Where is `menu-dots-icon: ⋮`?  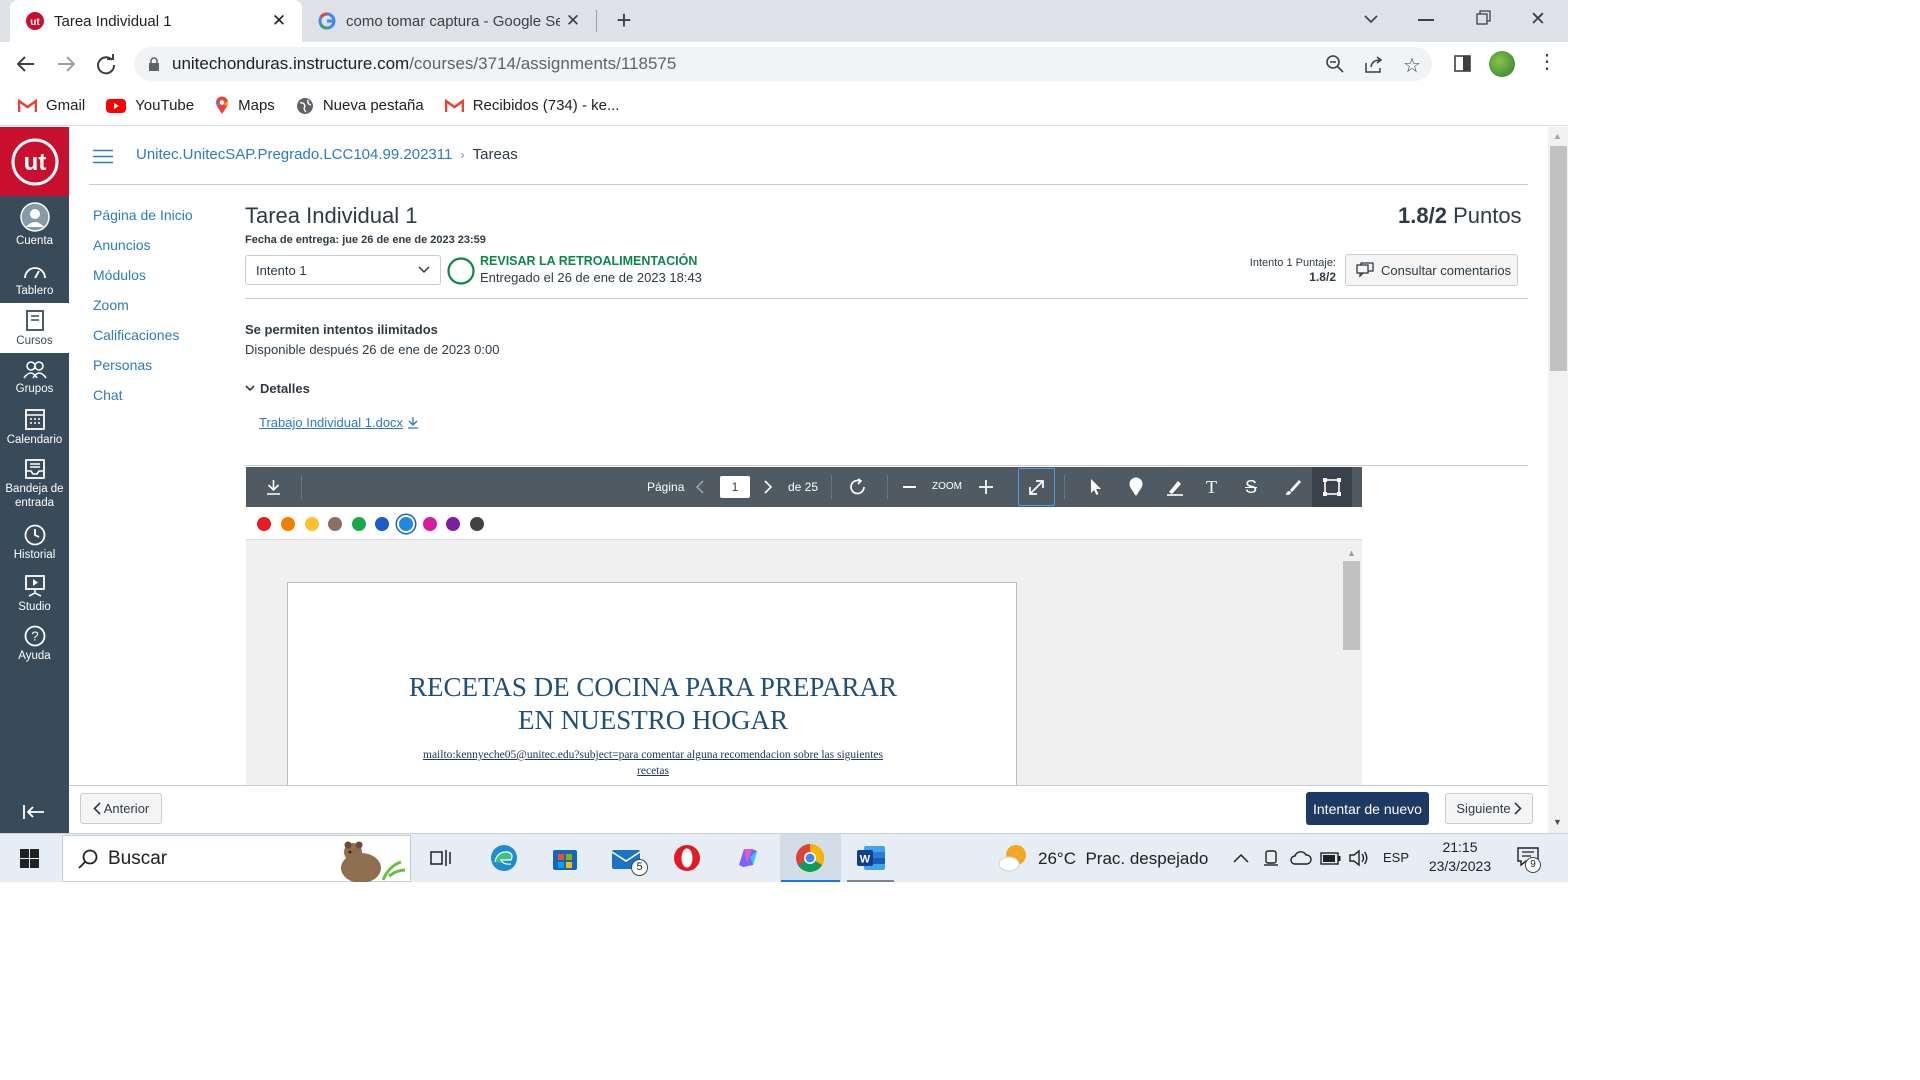
menu-dots-icon: ⋮ is located at coordinates (1547, 62).